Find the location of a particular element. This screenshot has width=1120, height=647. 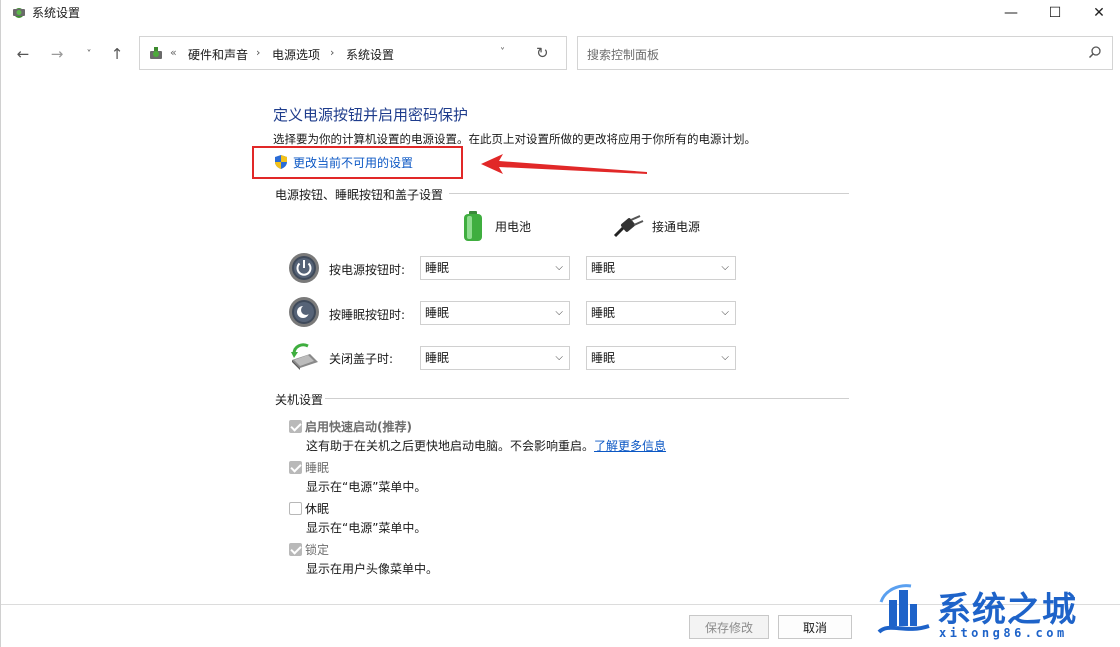

sleep-checkbox is located at coordinates (295, 467).